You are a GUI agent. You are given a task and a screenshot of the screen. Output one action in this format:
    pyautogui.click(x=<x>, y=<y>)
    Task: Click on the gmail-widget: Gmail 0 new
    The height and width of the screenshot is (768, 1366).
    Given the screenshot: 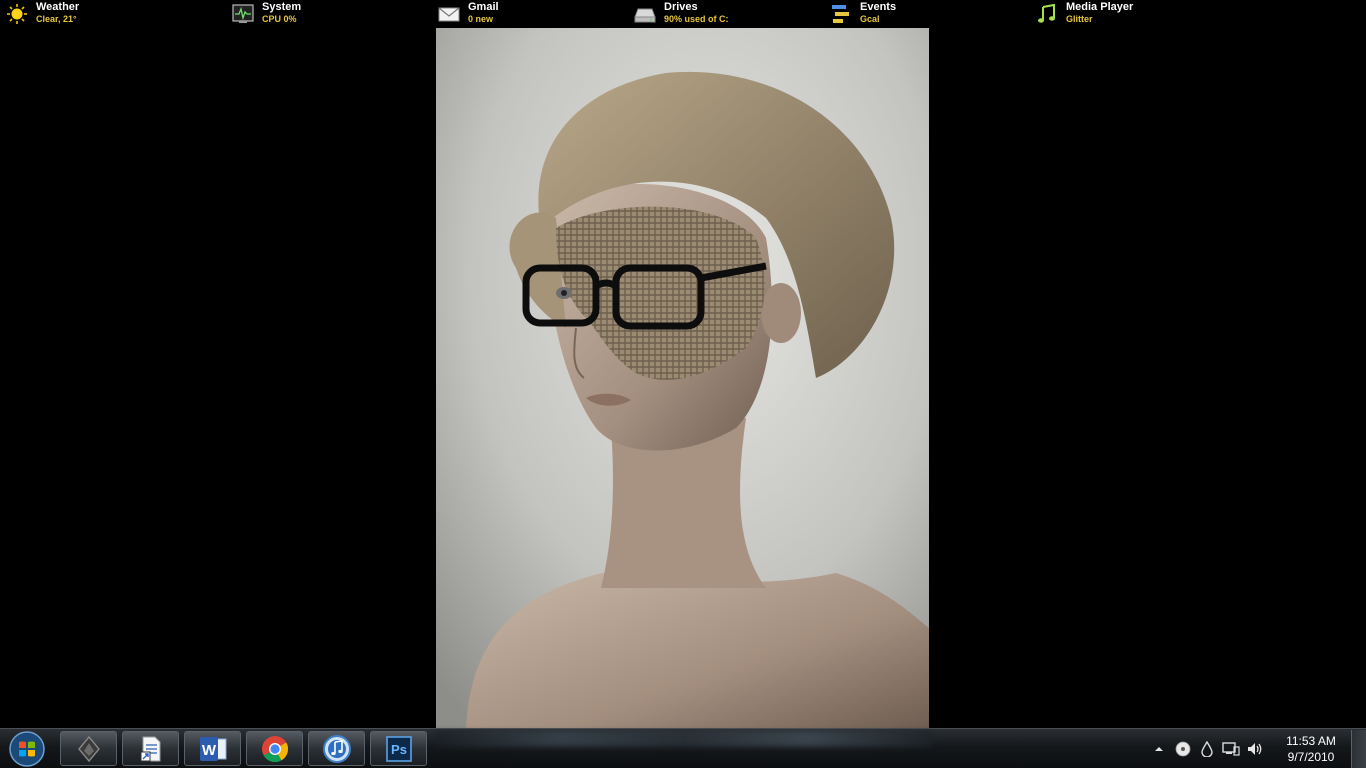 What is the action you would take?
    pyautogui.click(x=468, y=14)
    